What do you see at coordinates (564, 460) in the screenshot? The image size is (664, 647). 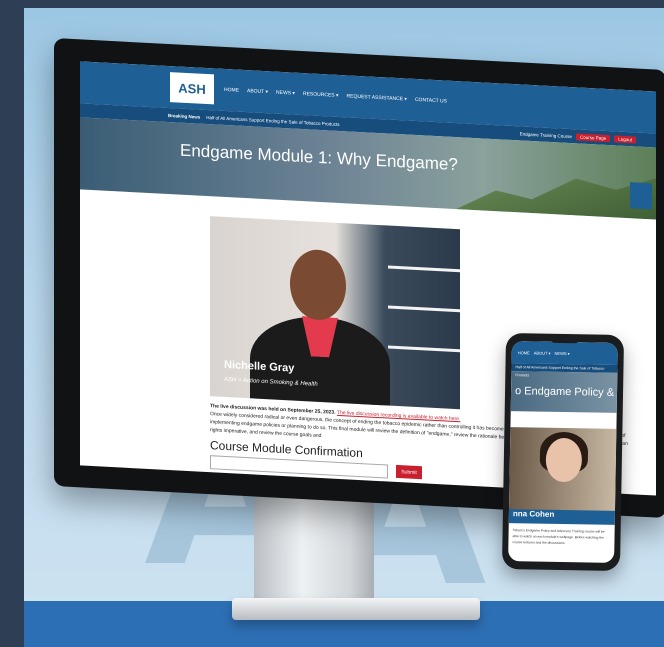 I see `phone-speaker-face` at bounding box center [564, 460].